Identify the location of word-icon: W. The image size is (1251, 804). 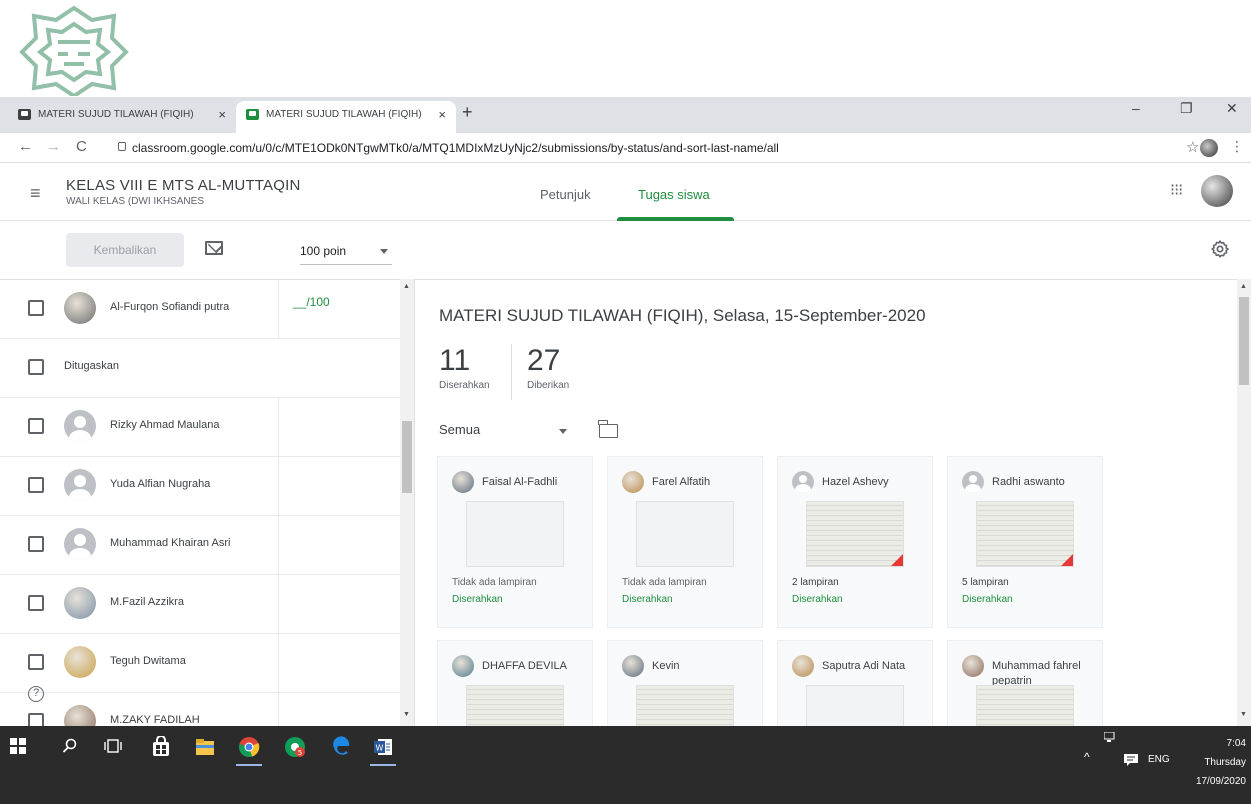
(383, 747).